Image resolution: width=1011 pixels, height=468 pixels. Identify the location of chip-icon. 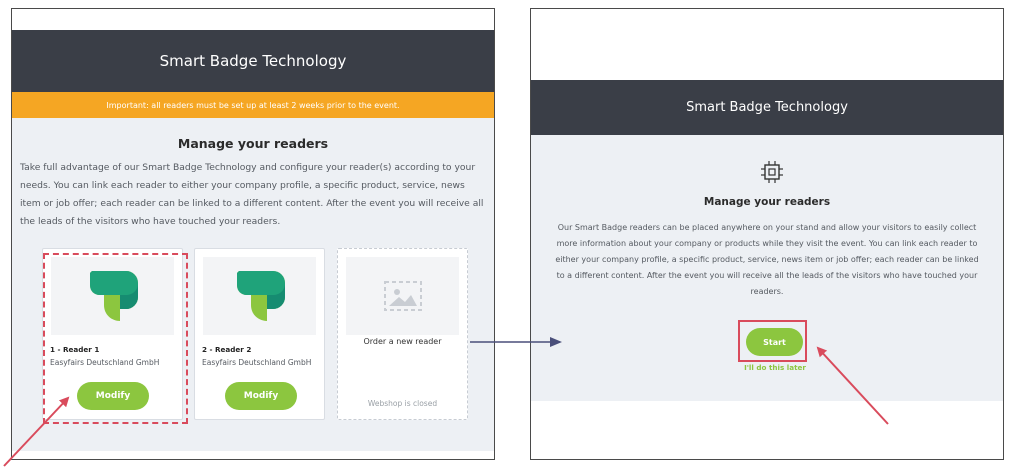
(772, 172).